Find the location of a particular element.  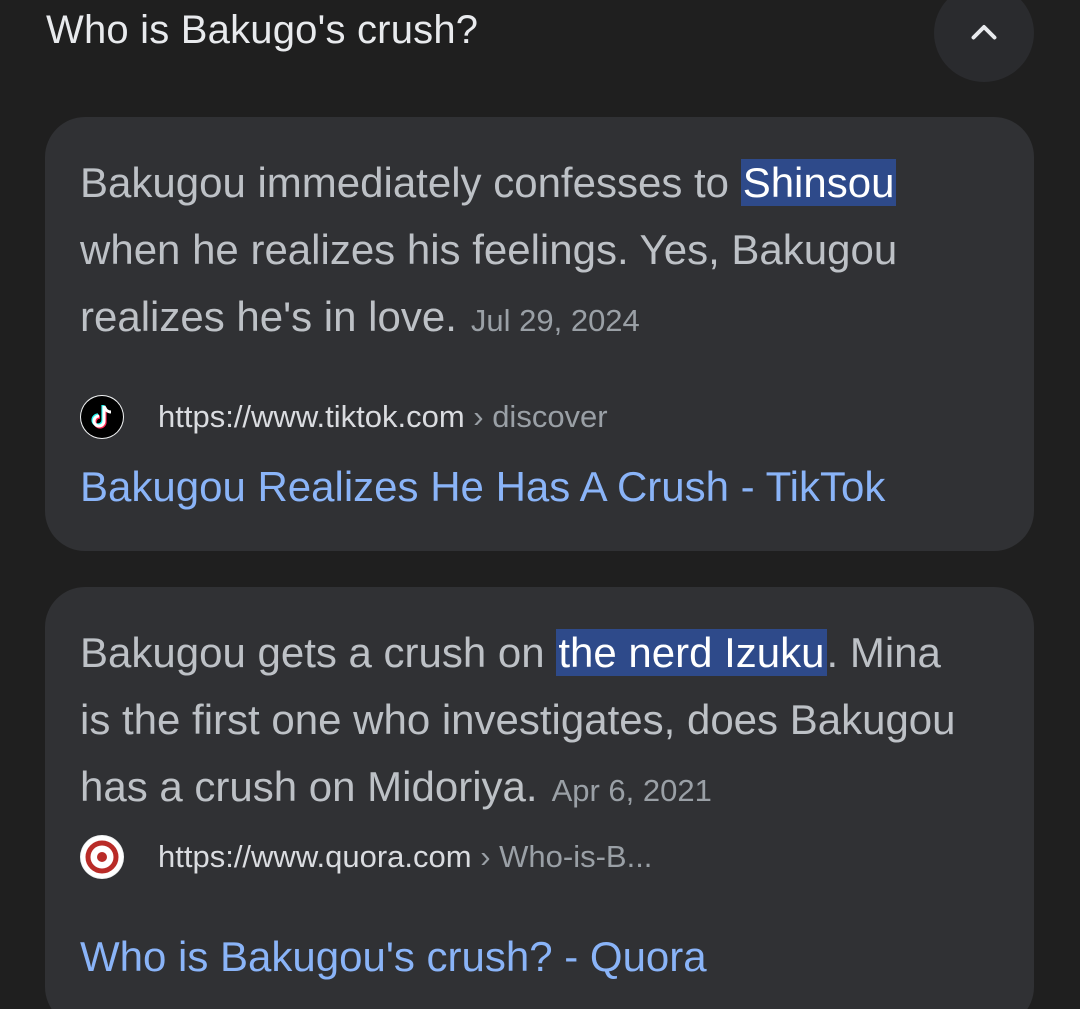

quora-icon is located at coordinates (102, 857).